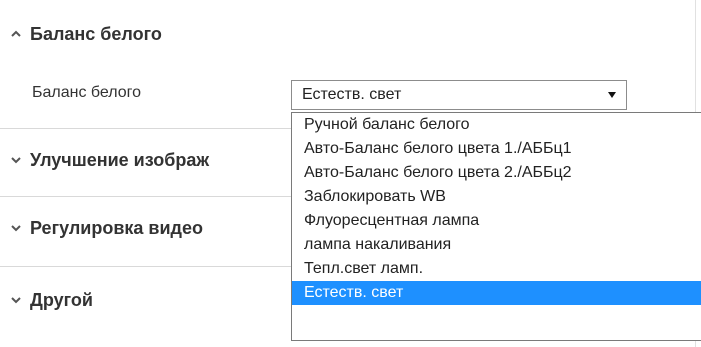 The width and height of the screenshot is (701, 347). What do you see at coordinates (87, 92) in the screenshot?
I see `white-balance-label: Баланс белого` at bounding box center [87, 92].